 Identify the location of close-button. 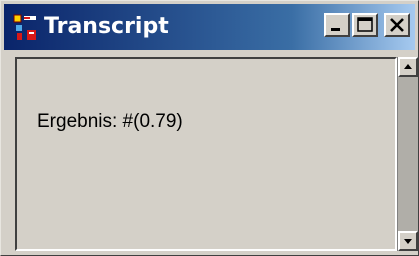
(397, 25).